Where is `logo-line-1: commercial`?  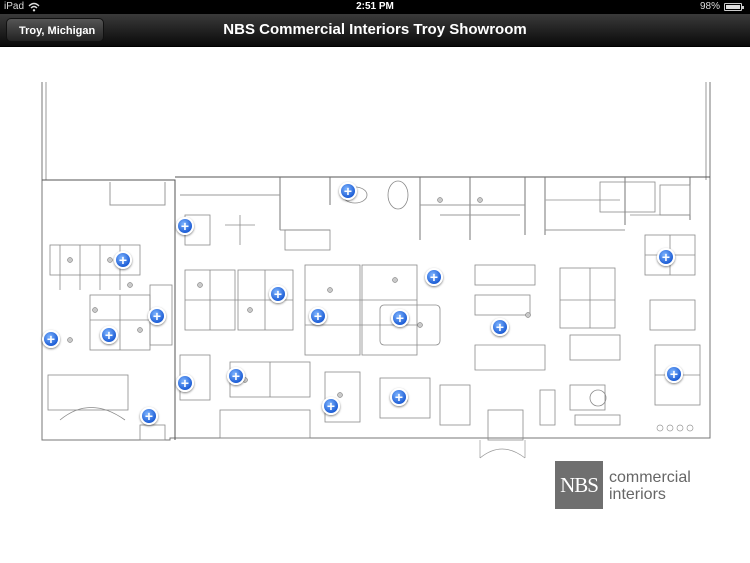 logo-line-1: commercial is located at coordinates (650, 477).